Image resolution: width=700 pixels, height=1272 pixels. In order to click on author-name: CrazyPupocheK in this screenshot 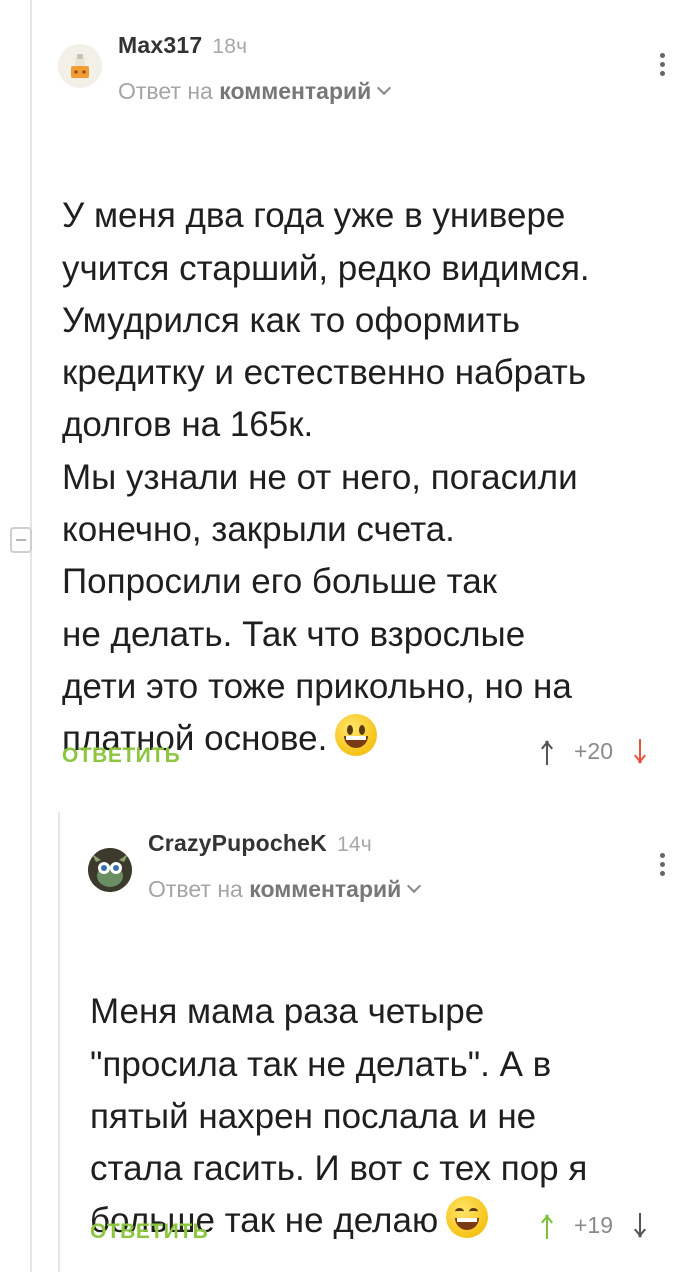, I will do `click(237, 843)`.